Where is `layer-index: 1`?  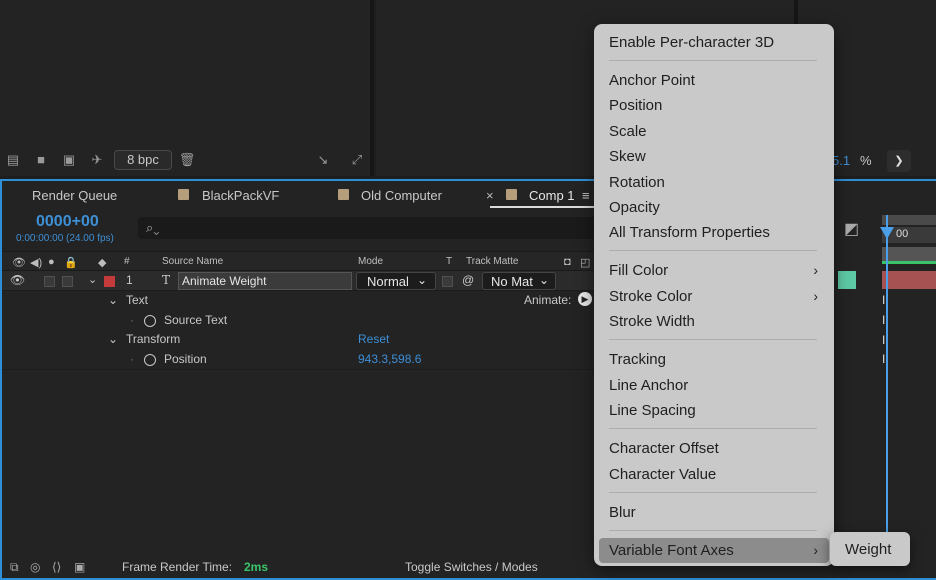
layer-index: 1 is located at coordinates (129, 280).